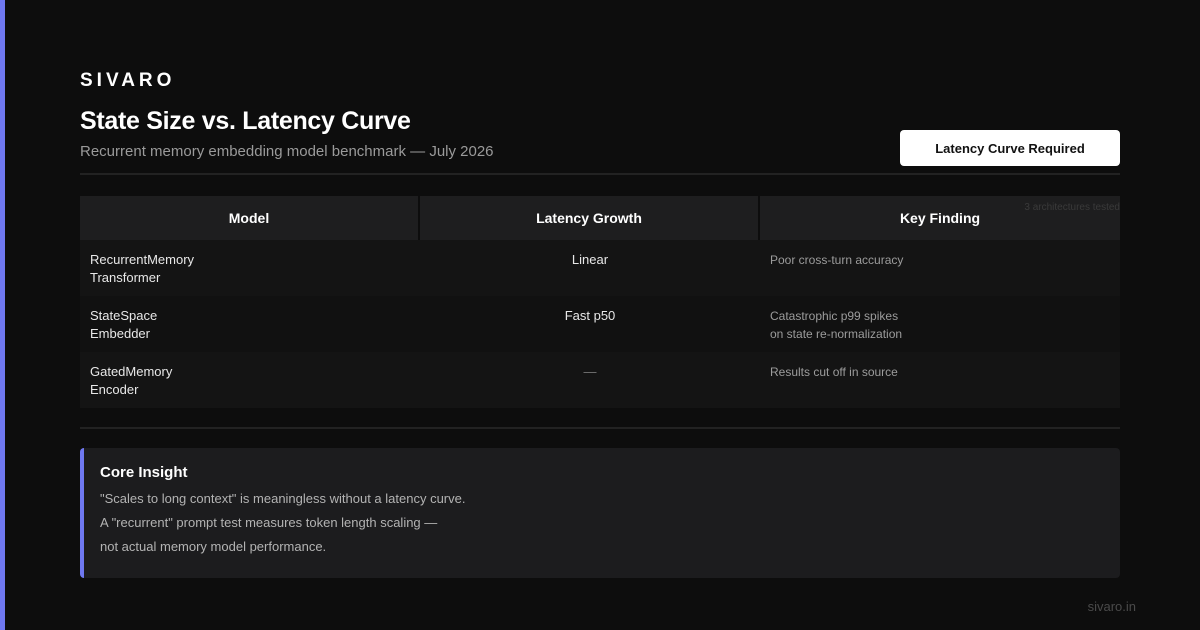  What do you see at coordinates (82, 513) in the screenshot?
I see `callout-accent-bar` at bounding box center [82, 513].